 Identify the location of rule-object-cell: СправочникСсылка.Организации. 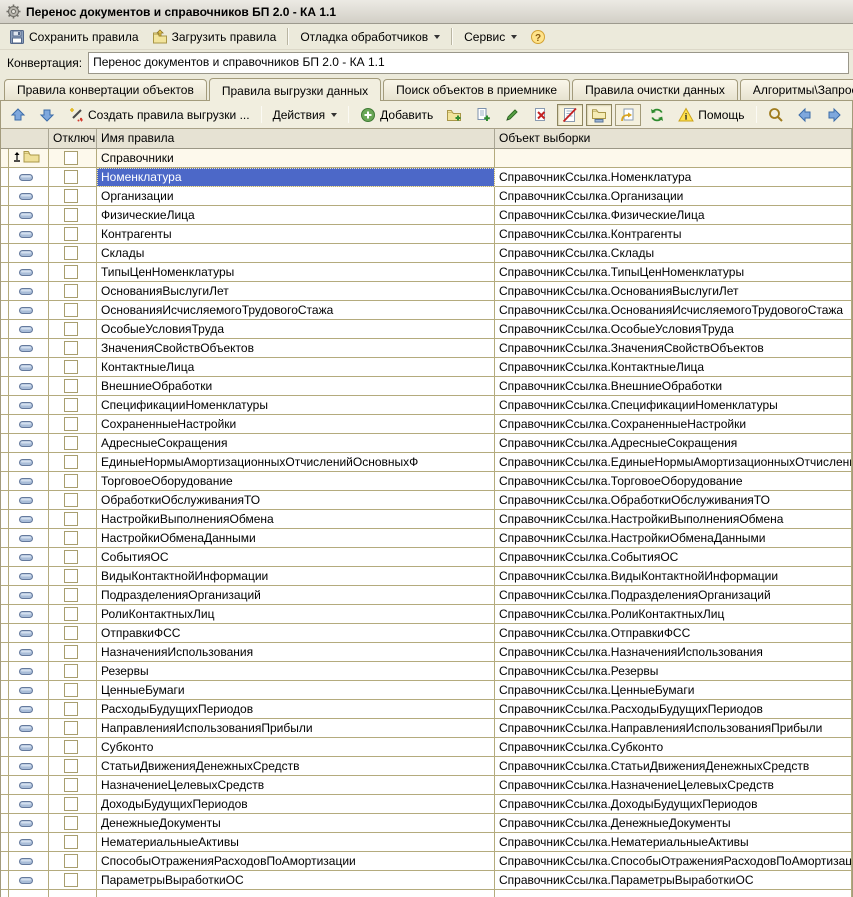
(673, 196).